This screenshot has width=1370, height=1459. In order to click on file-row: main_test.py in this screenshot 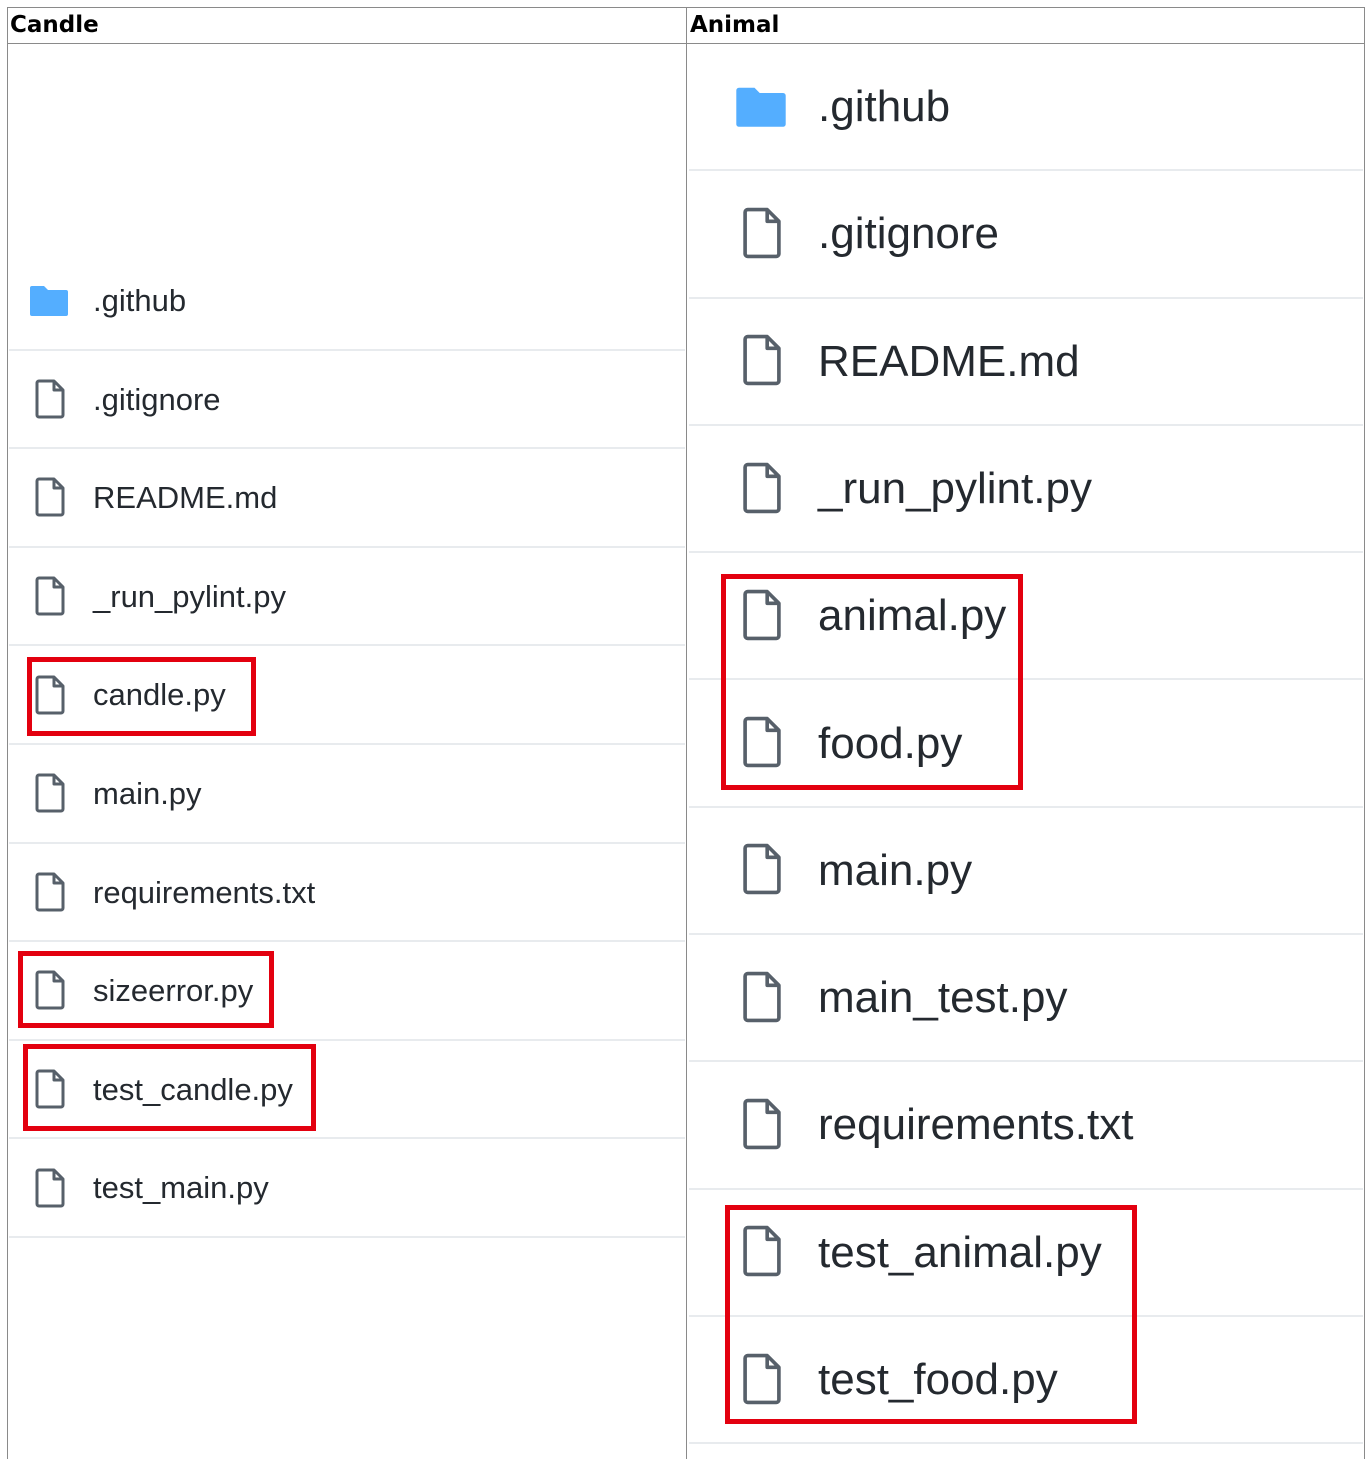, I will do `click(1026, 999)`.